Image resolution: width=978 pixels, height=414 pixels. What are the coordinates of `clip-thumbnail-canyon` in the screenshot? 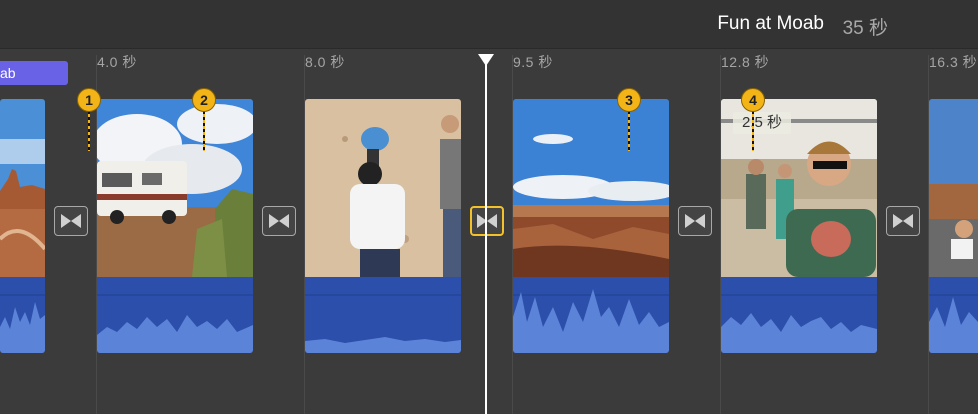 It's located at (591, 188).